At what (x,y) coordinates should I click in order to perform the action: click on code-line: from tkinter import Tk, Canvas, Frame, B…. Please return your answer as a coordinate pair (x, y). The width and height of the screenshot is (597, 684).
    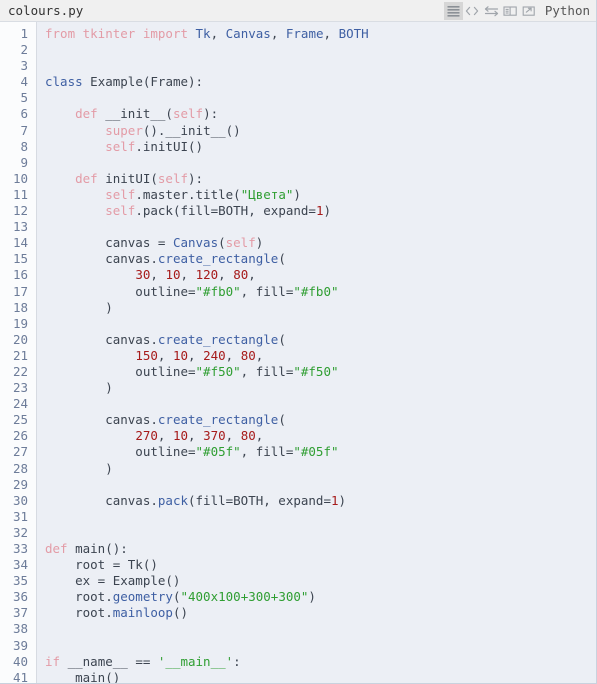
    Looking at the image, I should click on (320, 34).